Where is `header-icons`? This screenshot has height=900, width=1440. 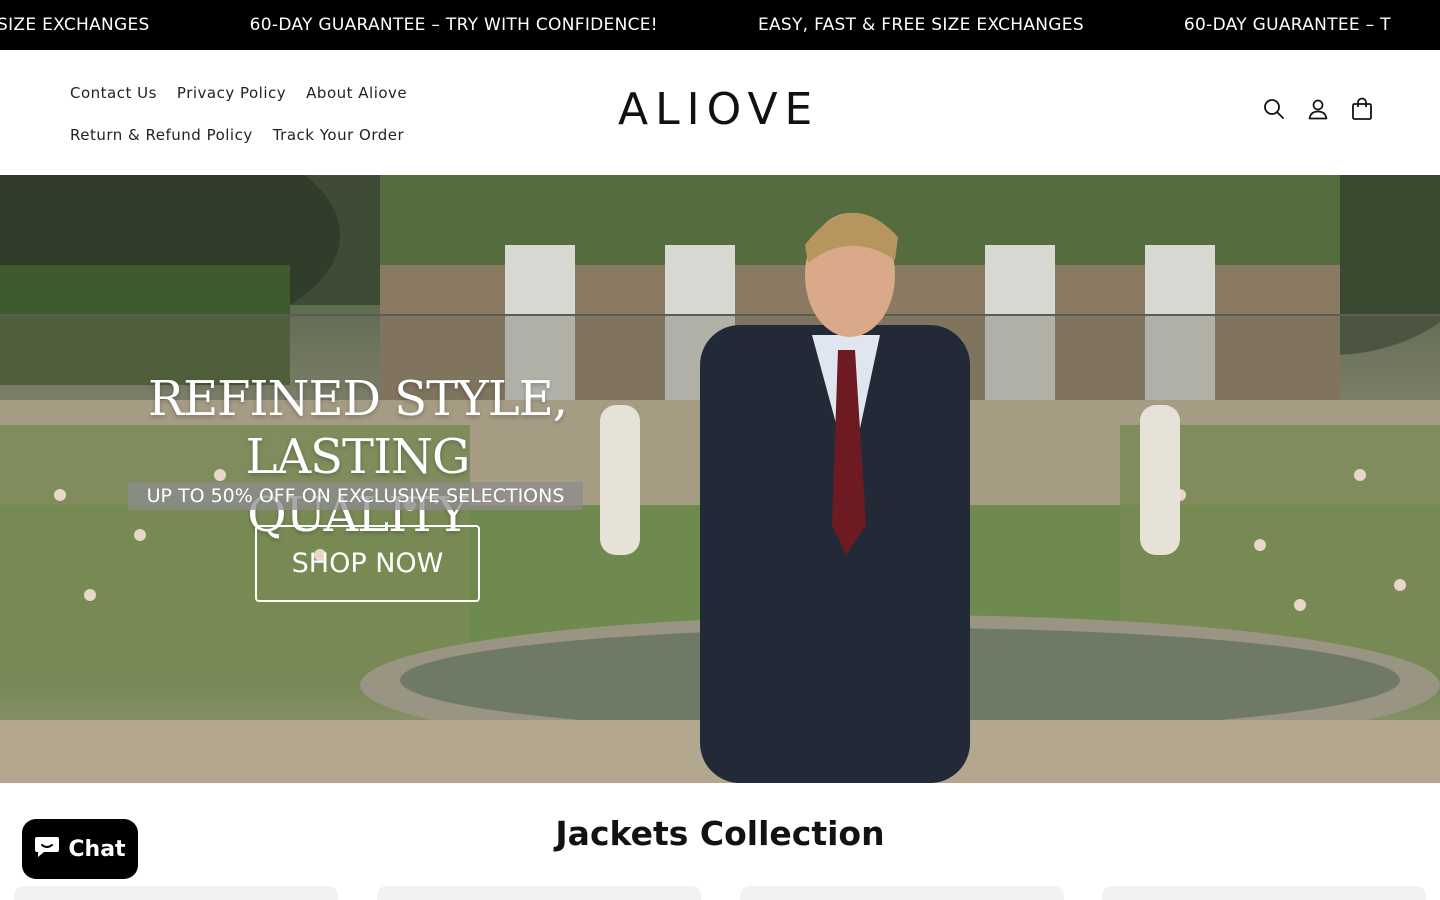
header-icons is located at coordinates (1318, 109).